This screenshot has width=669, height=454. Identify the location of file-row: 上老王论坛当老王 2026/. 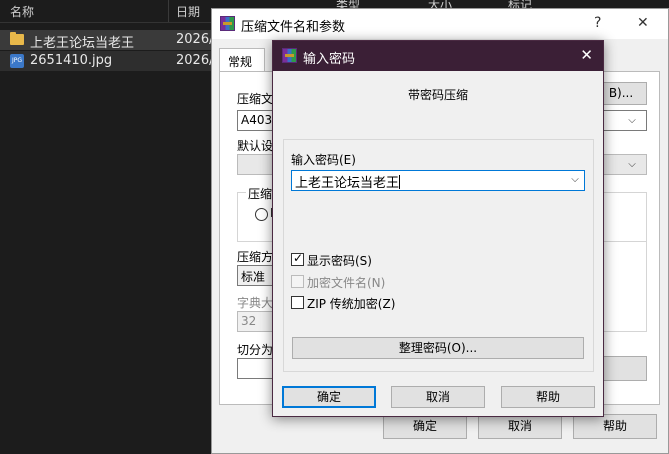
(107, 40).